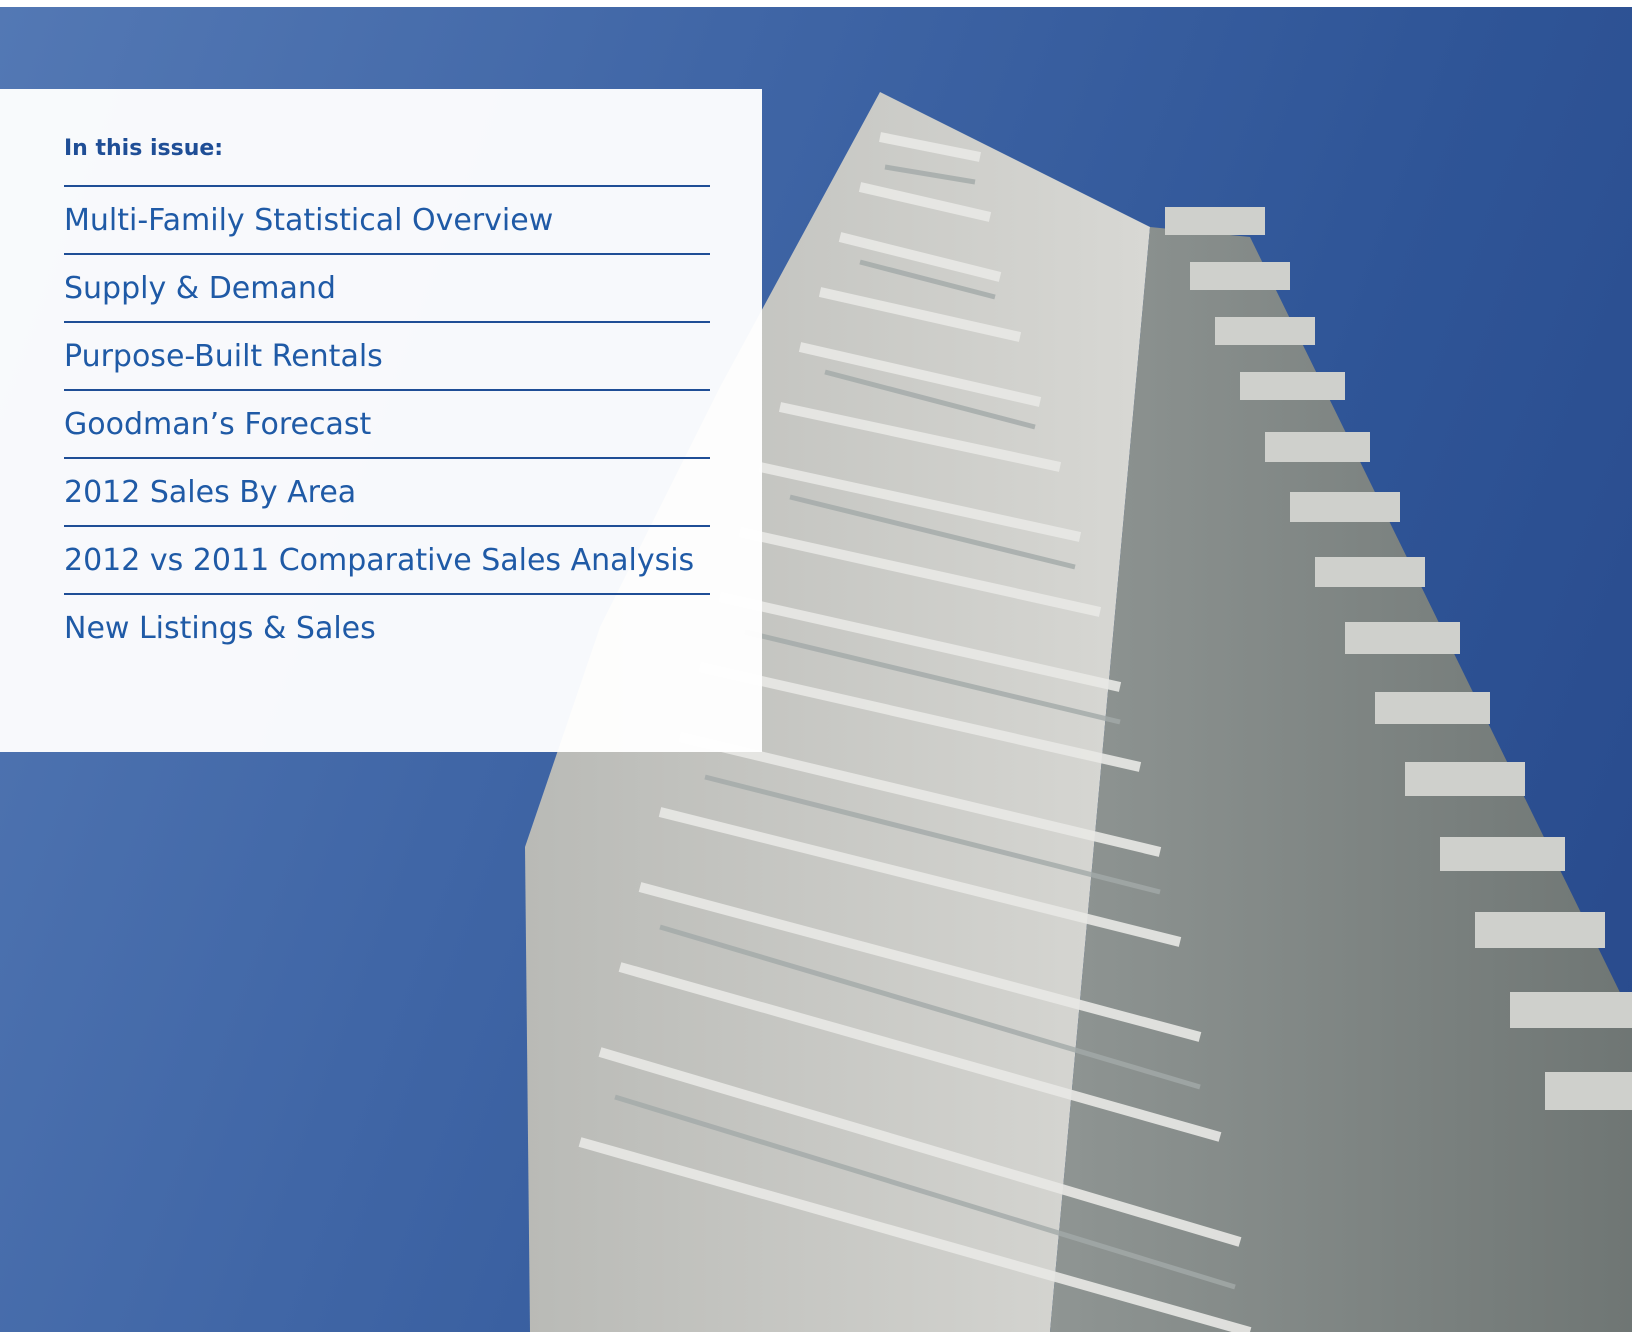 The image size is (1632, 1332). Describe the element at coordinates (387, 355) in the screenshot. I see `toc-item: Purpose-Built Rentals` at that location.